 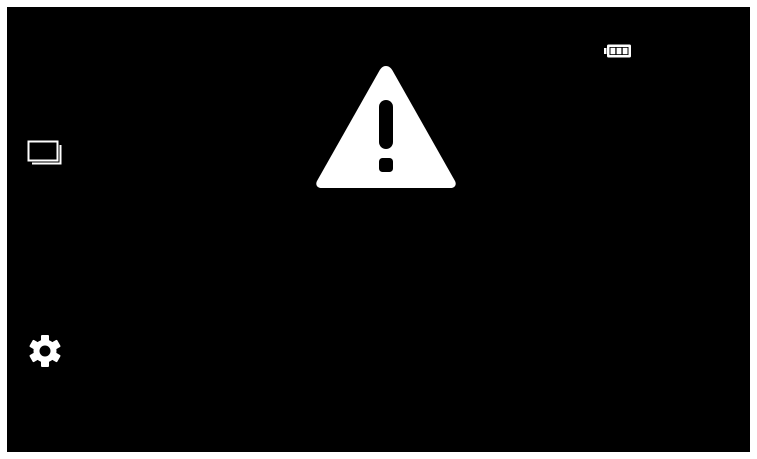 I want to click on alert-message-line: before turning on device, so click(x=378, y=402).